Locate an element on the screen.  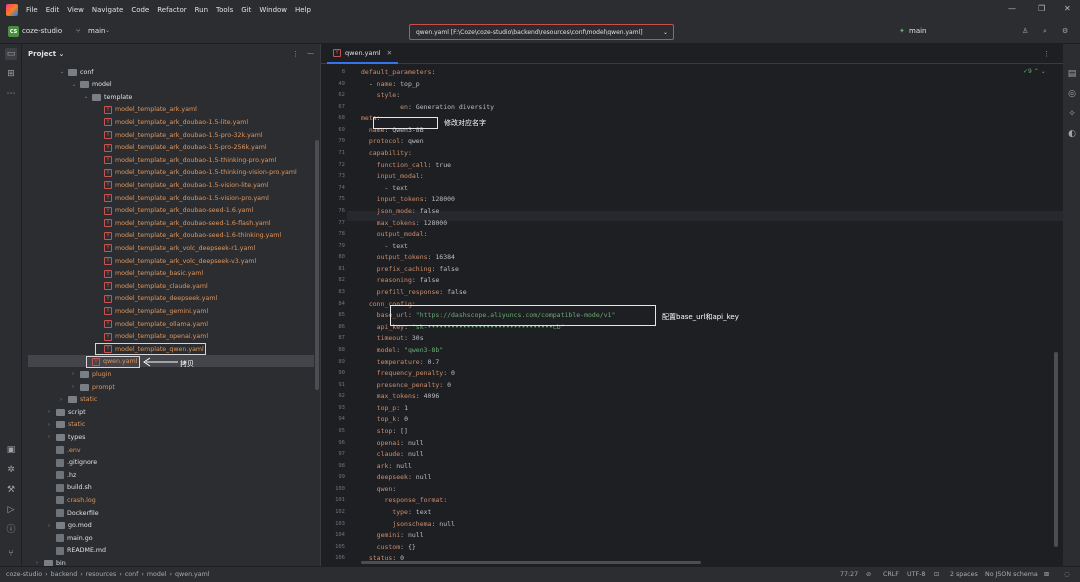
line-separator: CRLF is located at coordinates (891, 574).